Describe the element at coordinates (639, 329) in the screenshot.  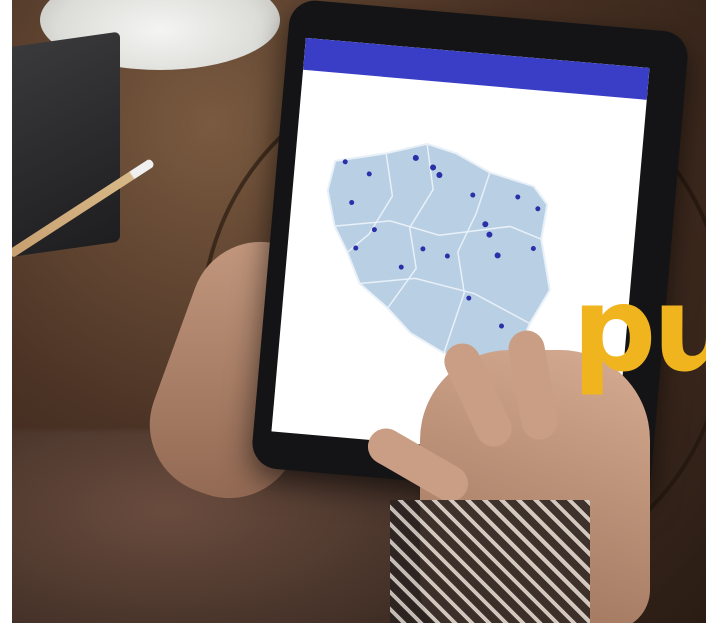
I see `overlay-caption: pu` at that location.